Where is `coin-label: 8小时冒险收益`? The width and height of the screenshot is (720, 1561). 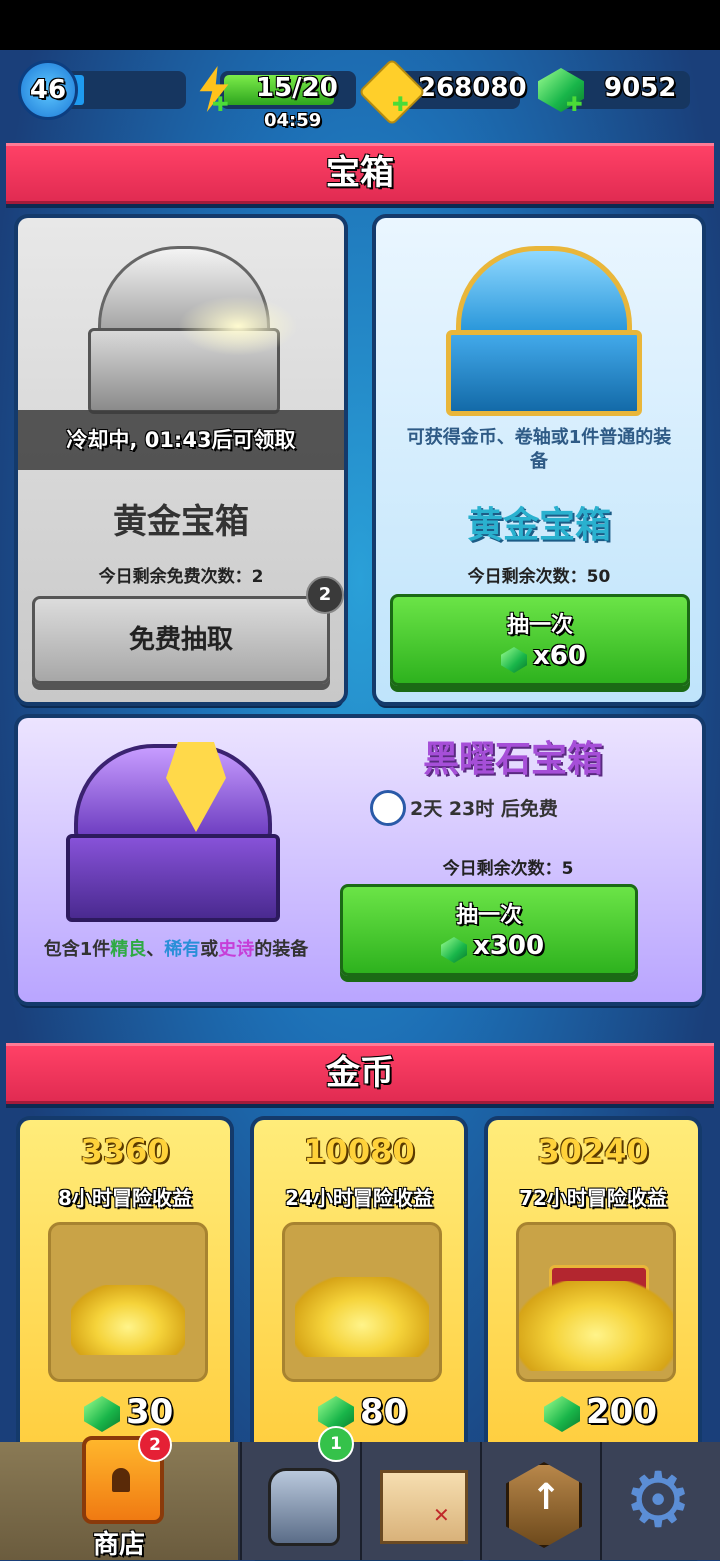
coin-label: 8小时冒险收益 is located at coordinates (125, 1196).